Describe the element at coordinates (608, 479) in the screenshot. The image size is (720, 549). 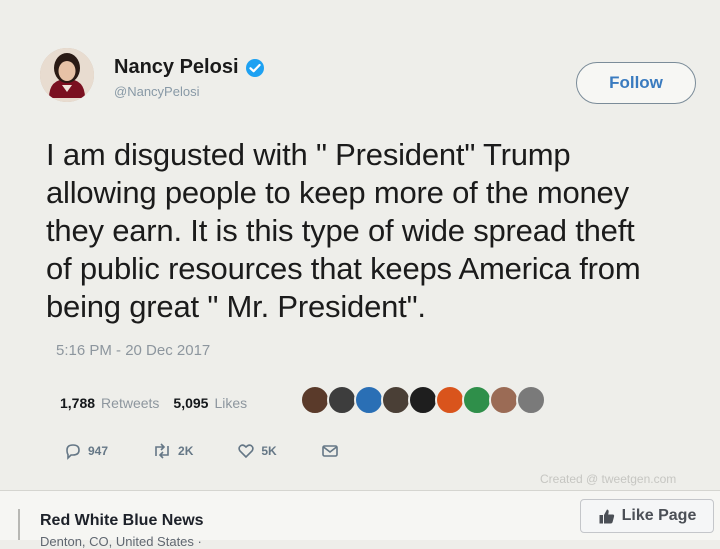
I see `watermark: Created @ tweetgen.com` at that location.